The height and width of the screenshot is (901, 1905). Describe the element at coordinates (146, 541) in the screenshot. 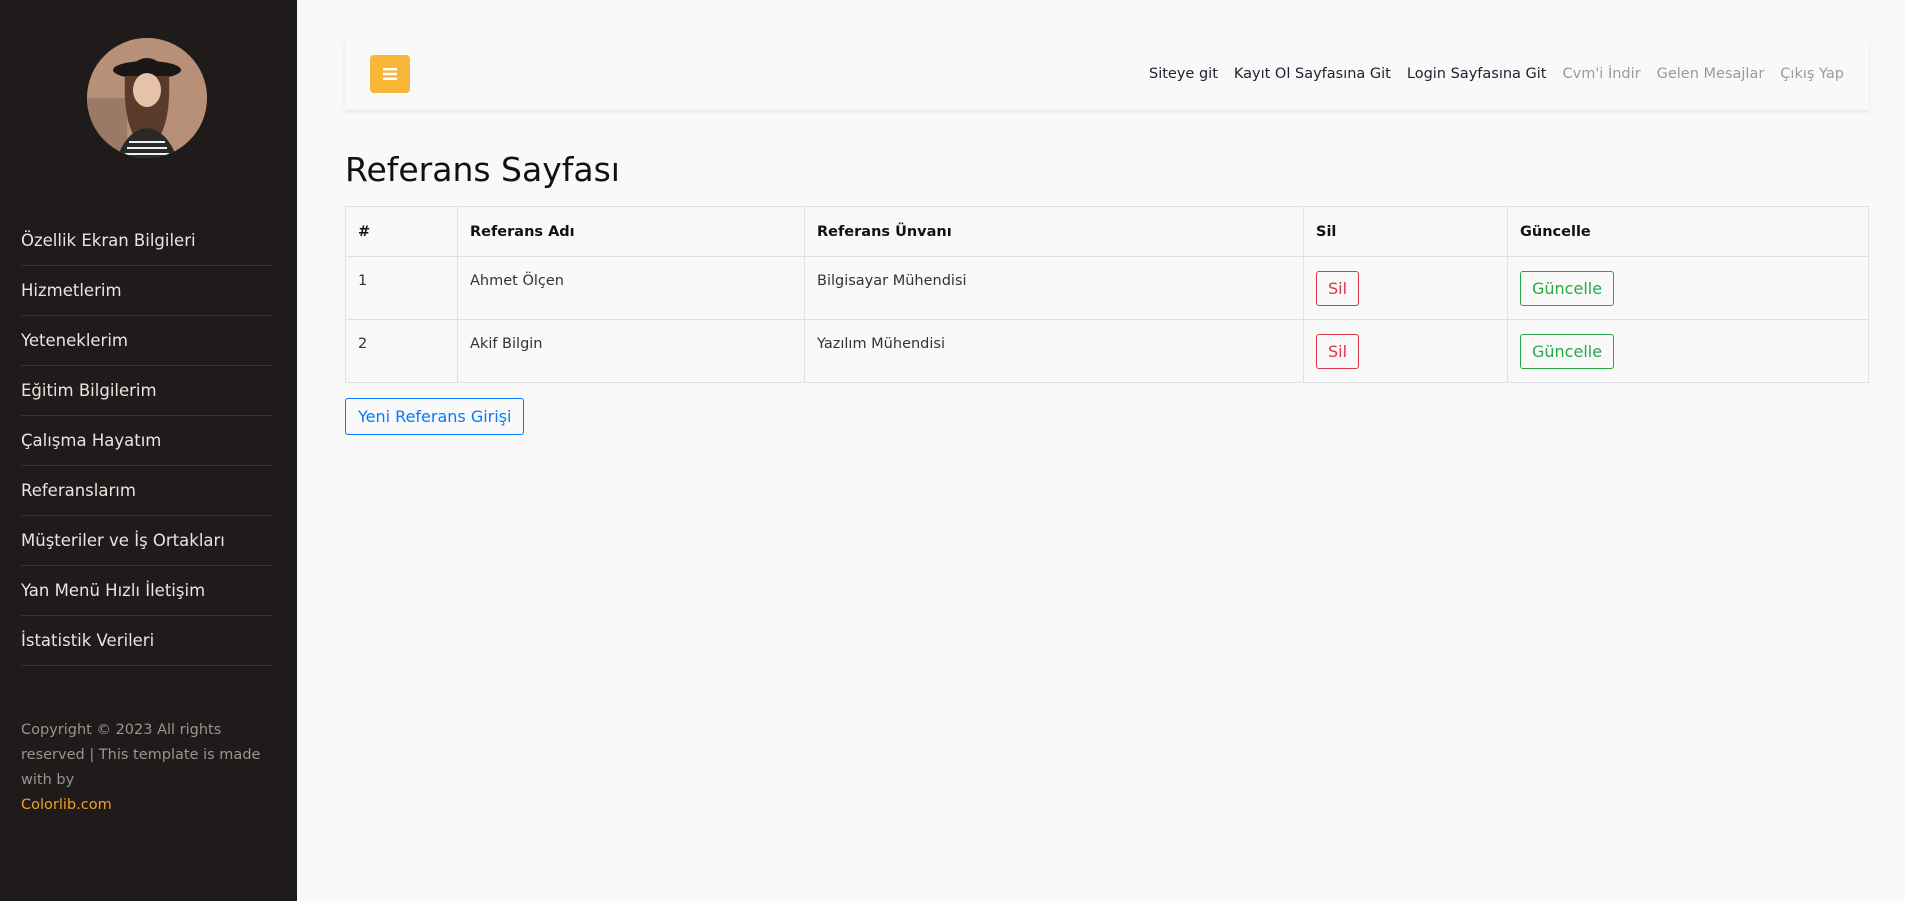

I see `sidebar-item-musteriler: Müşteriler ve İş Ortakları` at that location.